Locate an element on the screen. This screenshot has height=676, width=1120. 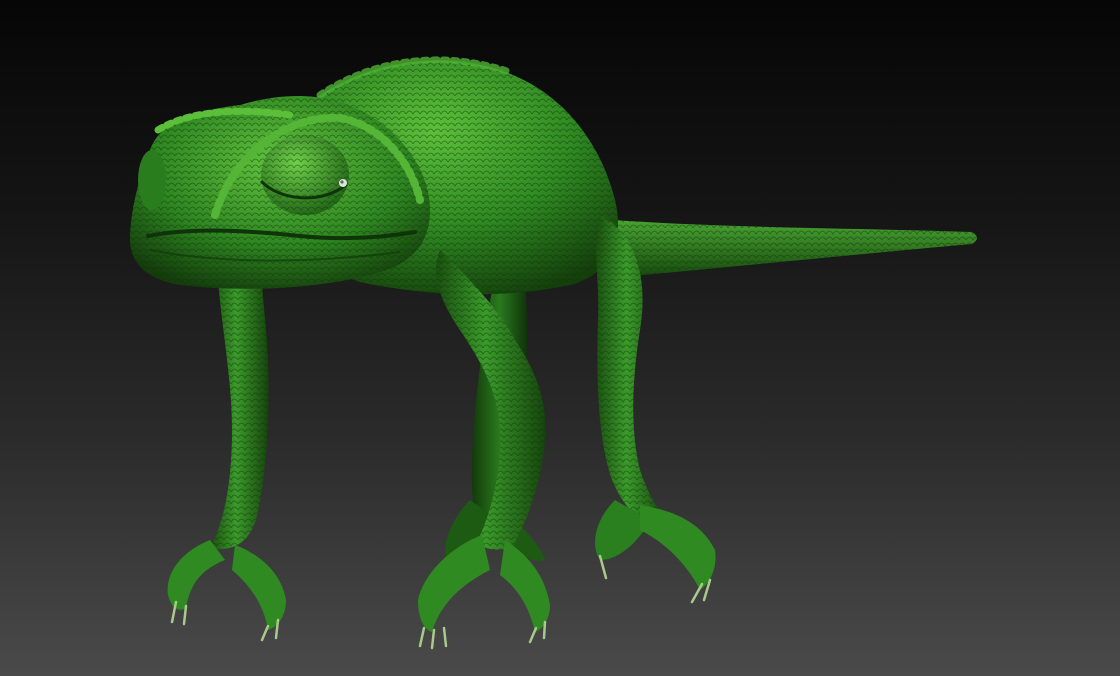
front-leg-left is located at coordinates (226, 461).